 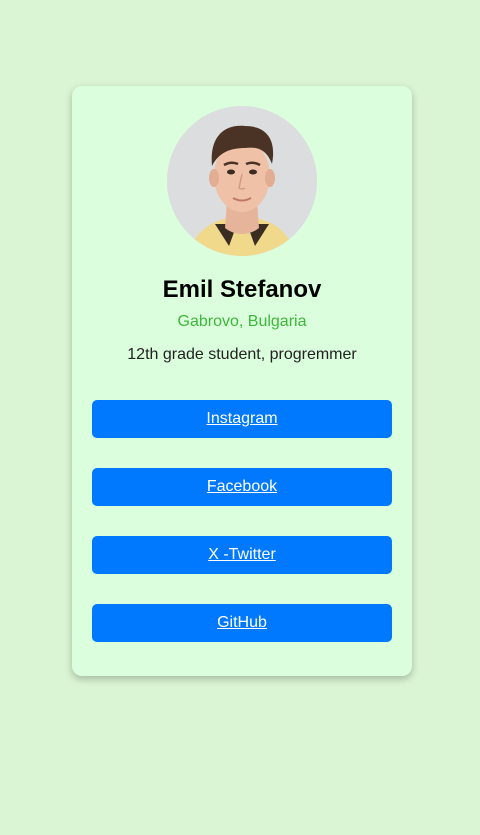 What do you see at coordinates (242, 487) in the screenshot?
I see `facebook-link-button: Facebook` at bounding box center [242, 487].